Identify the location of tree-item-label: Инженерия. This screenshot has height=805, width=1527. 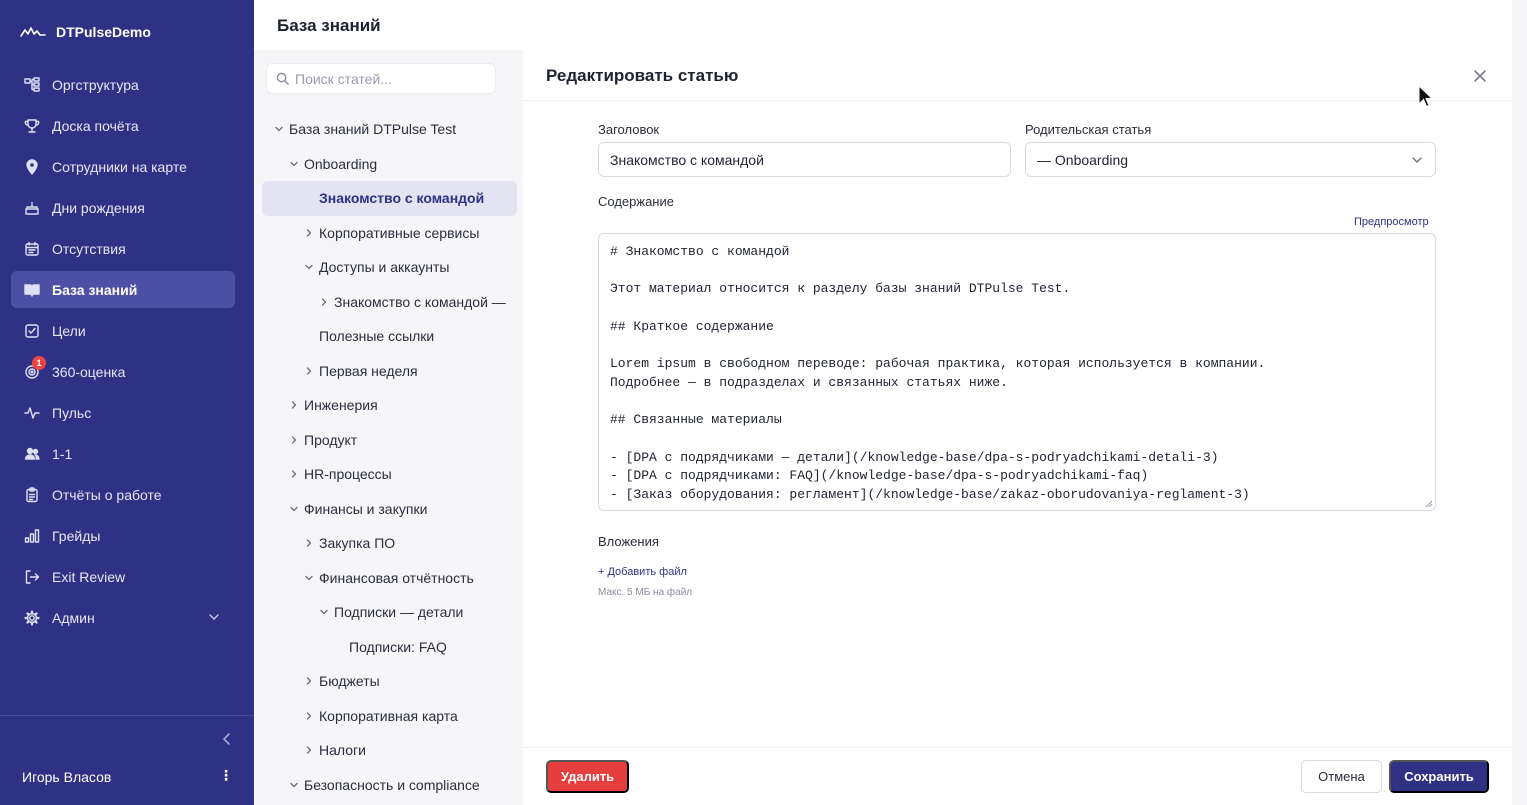
(341, 405).